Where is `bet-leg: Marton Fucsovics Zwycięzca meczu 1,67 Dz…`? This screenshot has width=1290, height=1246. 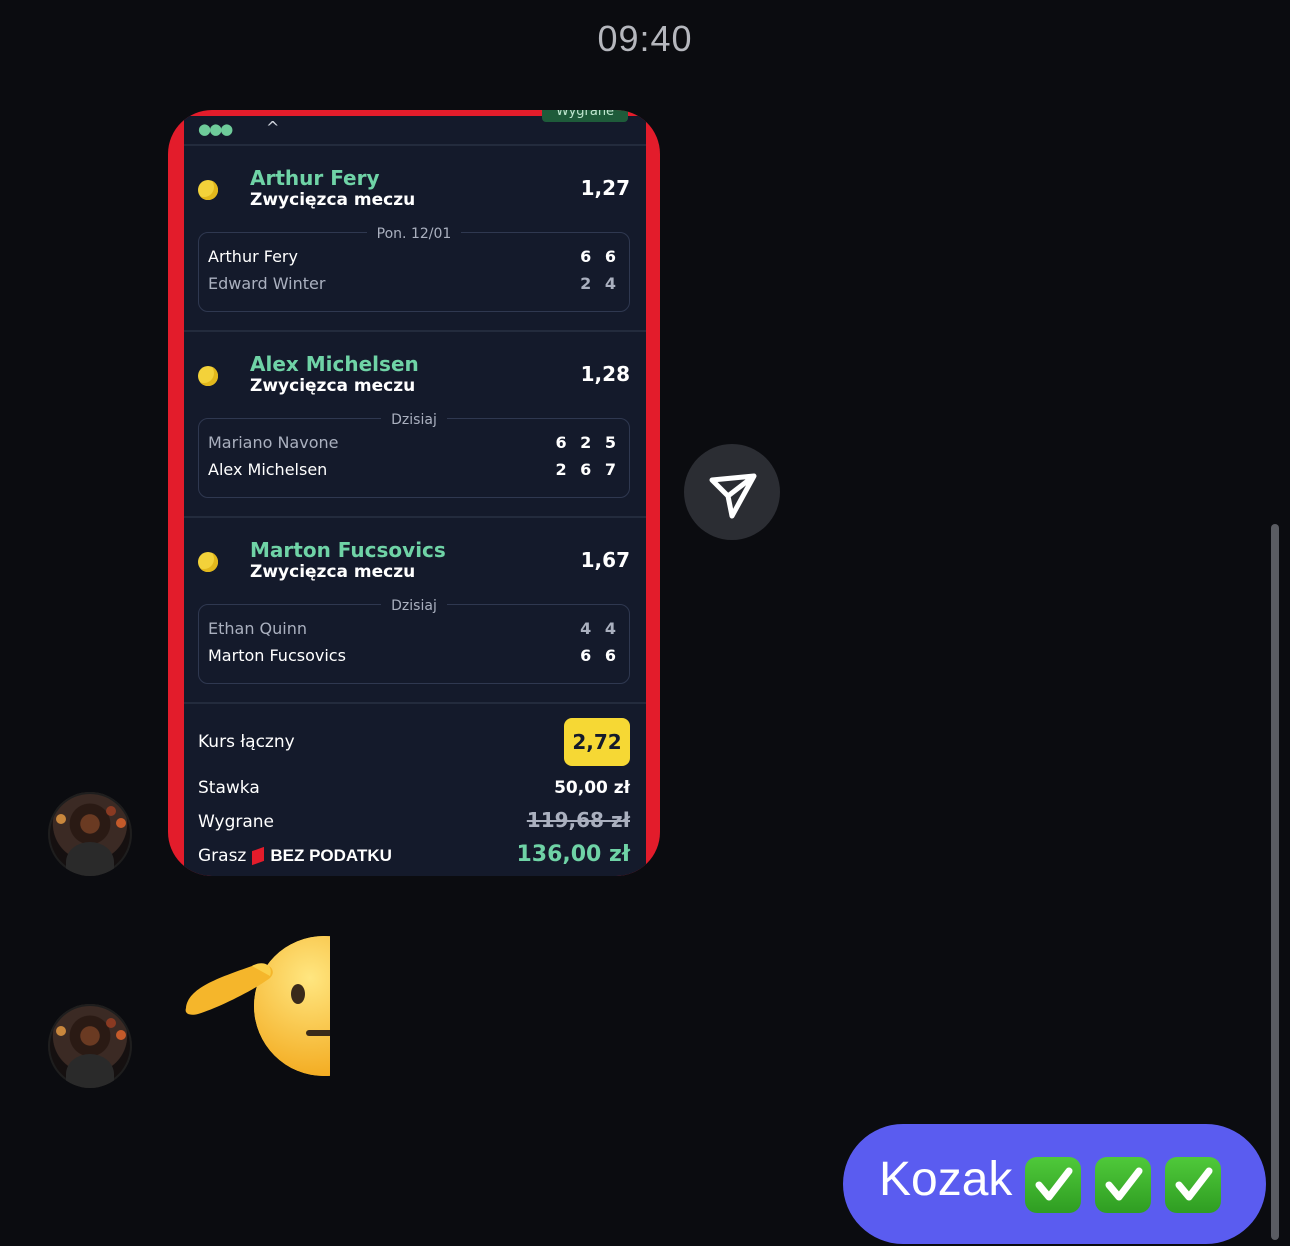
bet-leg: Marton Fucsovics Zwycięzca meczu 1,67 Dz… is located at coordinates (415, 611).